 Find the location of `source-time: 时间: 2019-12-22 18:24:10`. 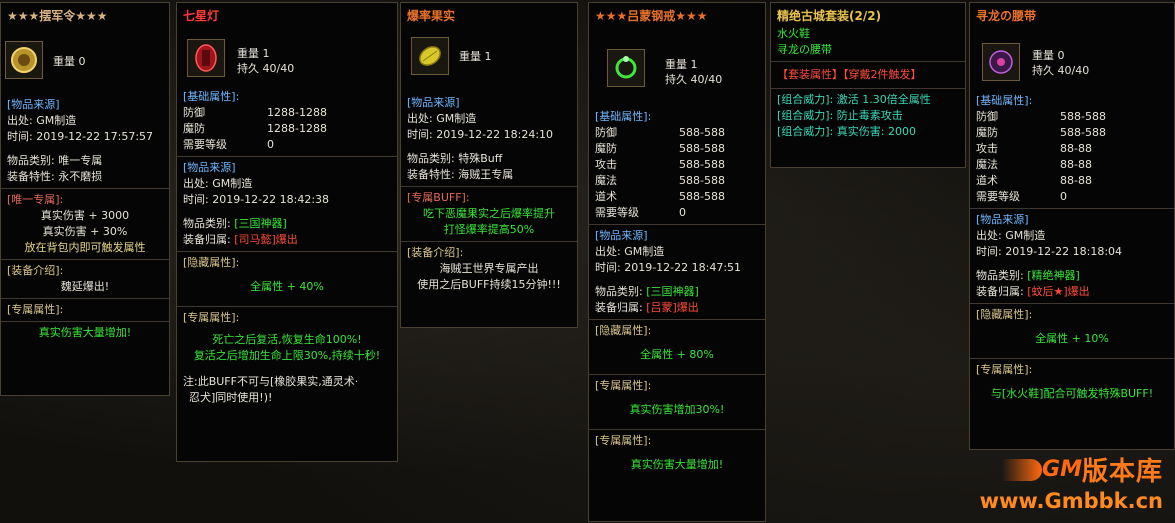

source-time: 时间: 2019-12-22 18:24:10 is located at coordinates (480, 134).